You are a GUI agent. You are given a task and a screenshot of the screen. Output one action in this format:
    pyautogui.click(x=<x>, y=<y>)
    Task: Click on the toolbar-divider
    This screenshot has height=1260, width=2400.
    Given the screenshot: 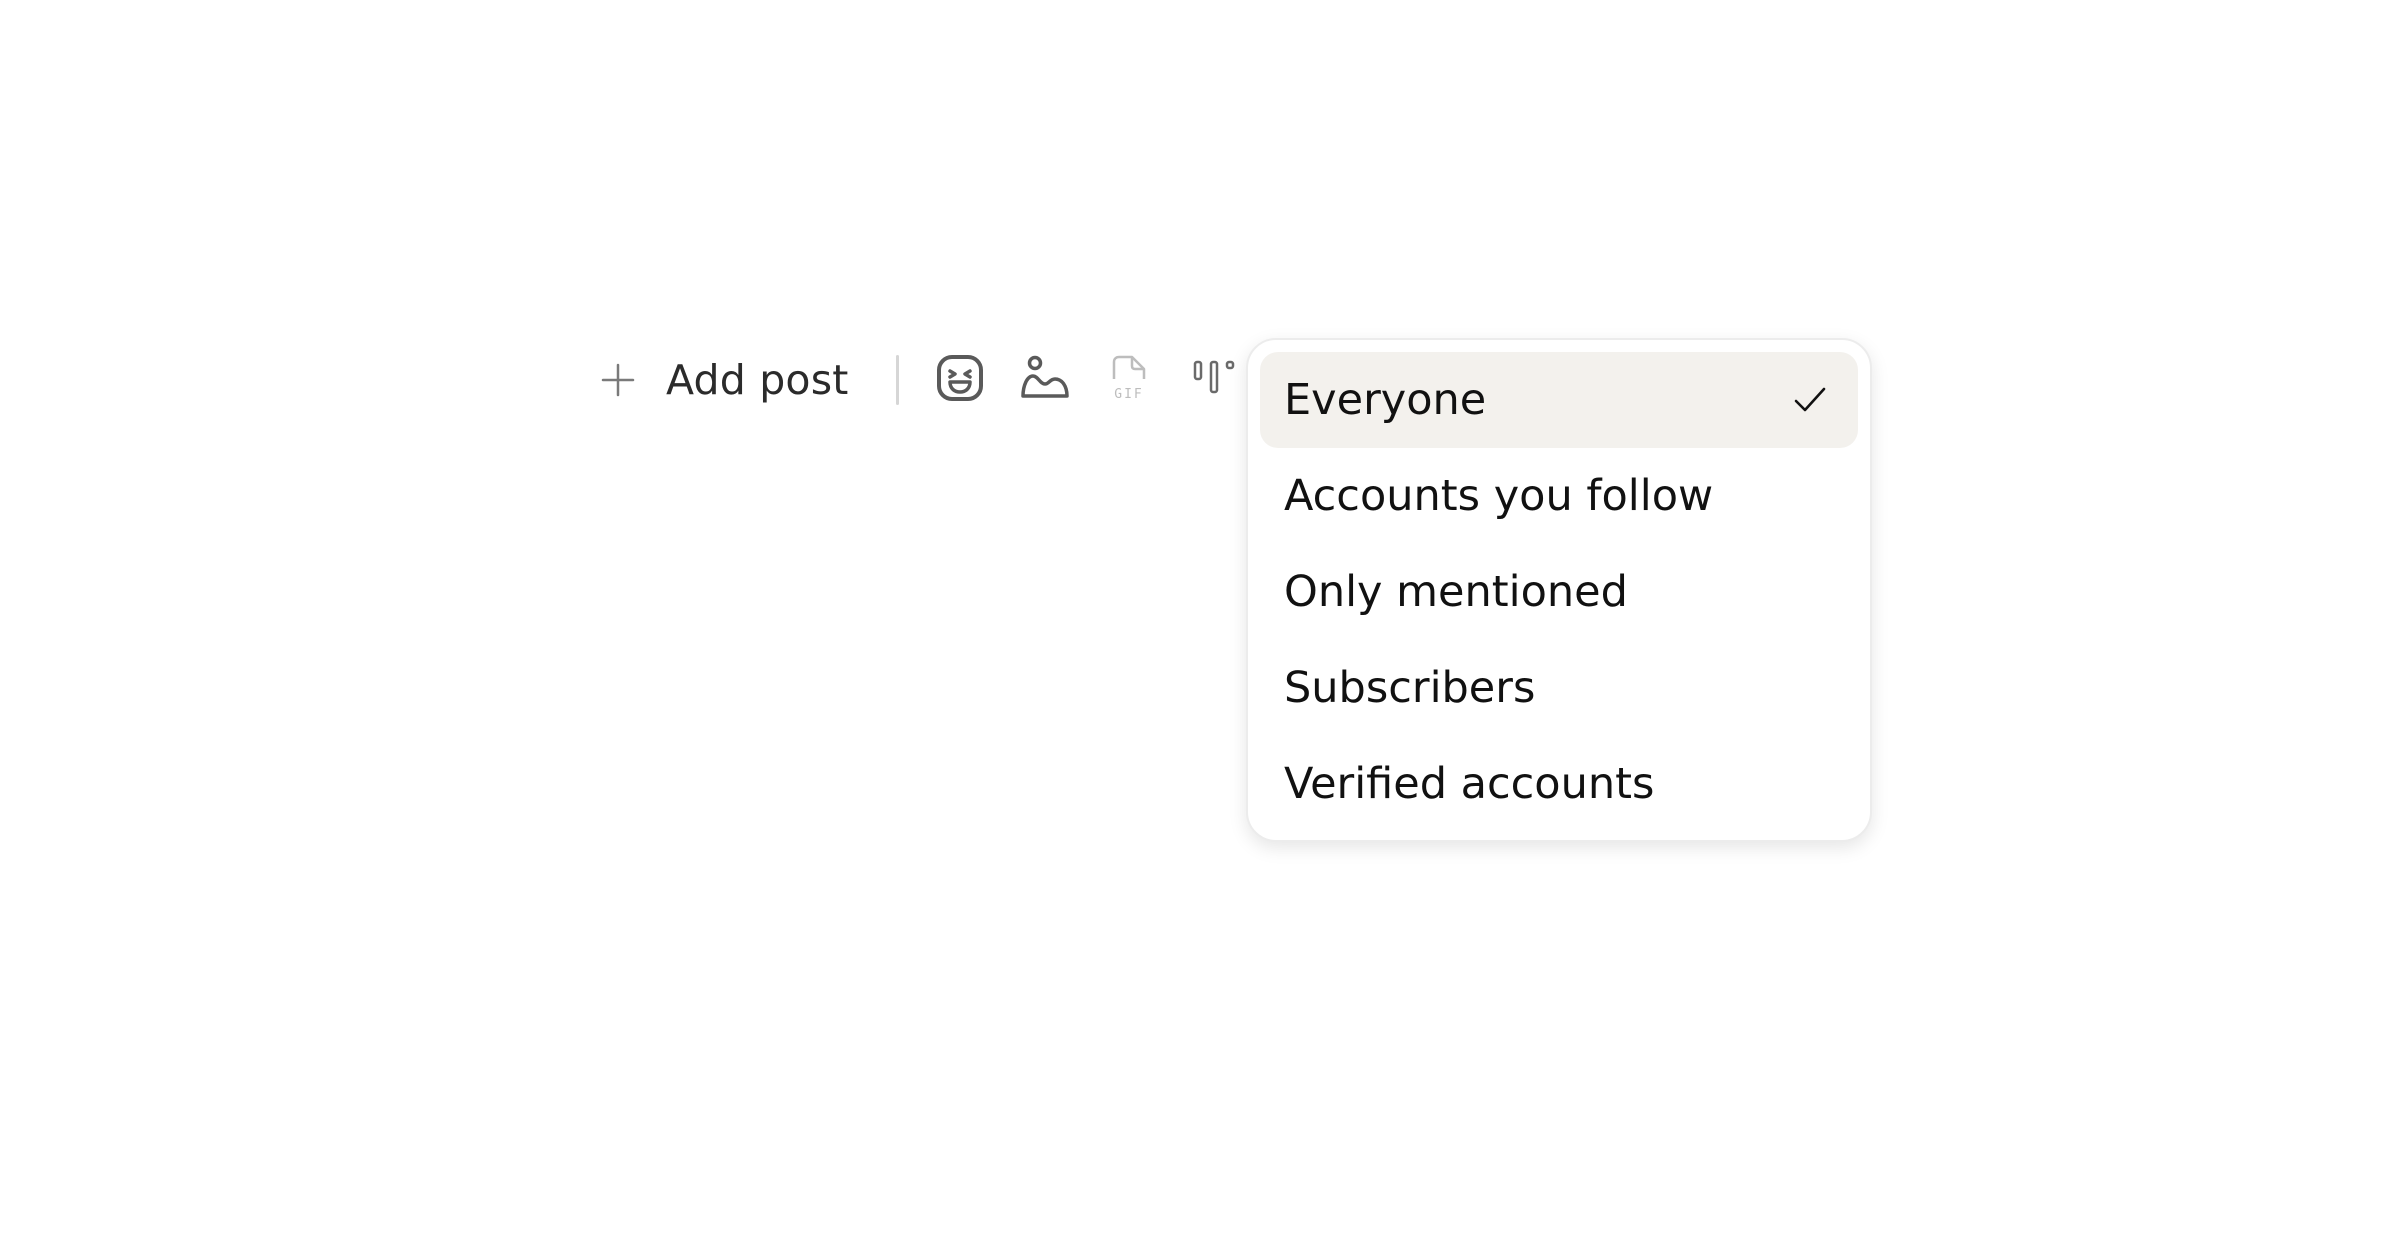 What is the action you would take?
    pyautogui.click(x=897, y=380)
    